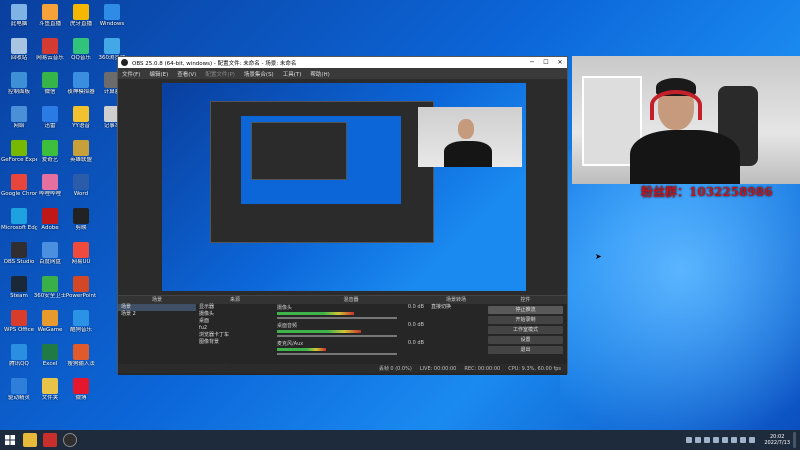  I want to click on menu-profile: 配置文件(P), so click(220, 74).